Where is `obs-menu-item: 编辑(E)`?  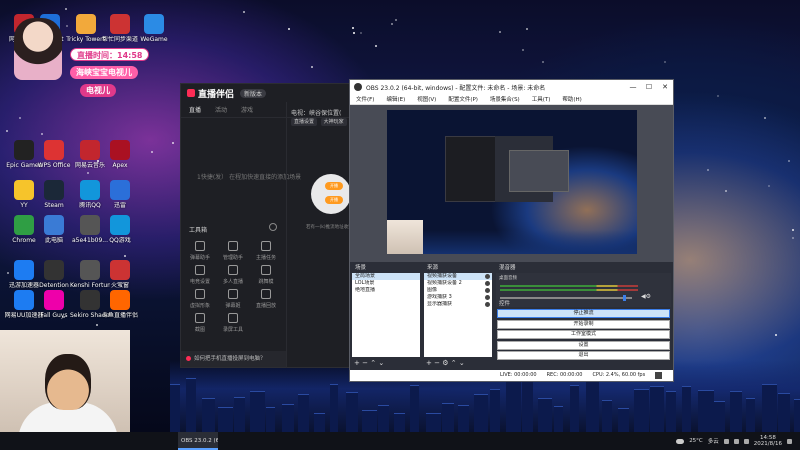
obs-menu-item: 编辑(E) is located at coordinates (395, 99).